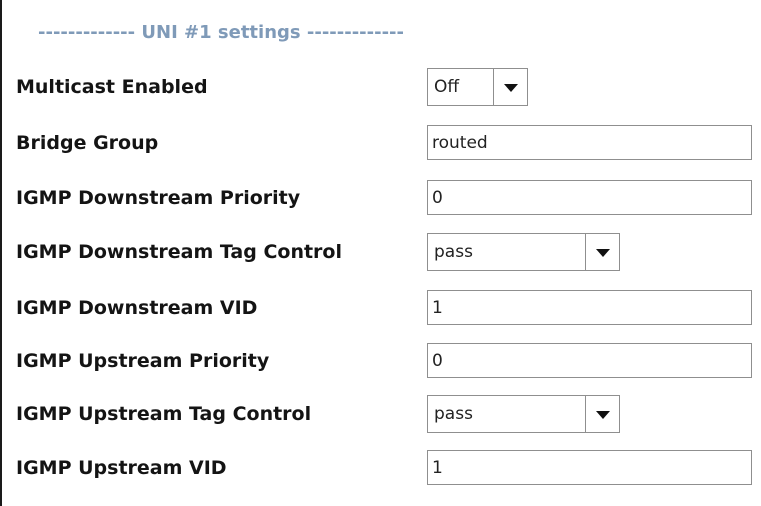 The image size is (761, 506). Describe the element at coordinates (143, 361) in the screenshot. I see `igmp-upstream-priority-label: IGMP Upstream Priority` at that location.